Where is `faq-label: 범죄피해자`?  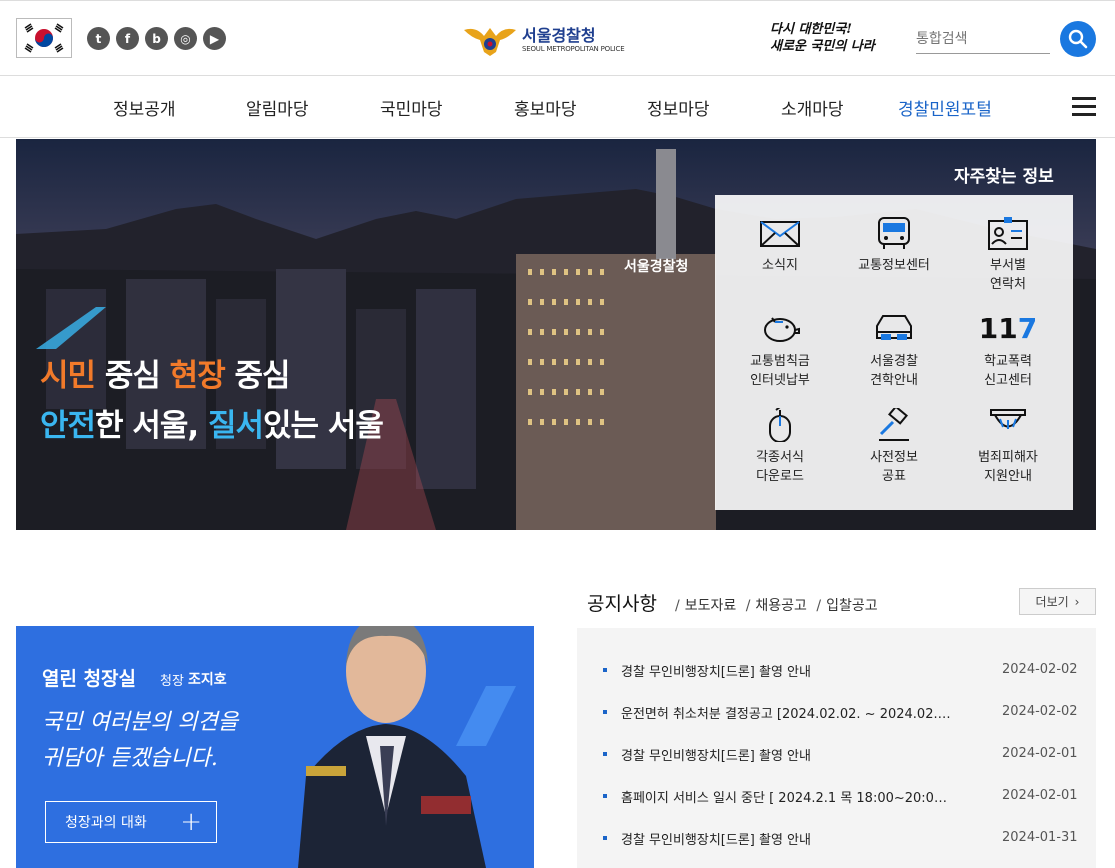 faq-label: 범죄피해자 is located at coordinates (1008, 457).